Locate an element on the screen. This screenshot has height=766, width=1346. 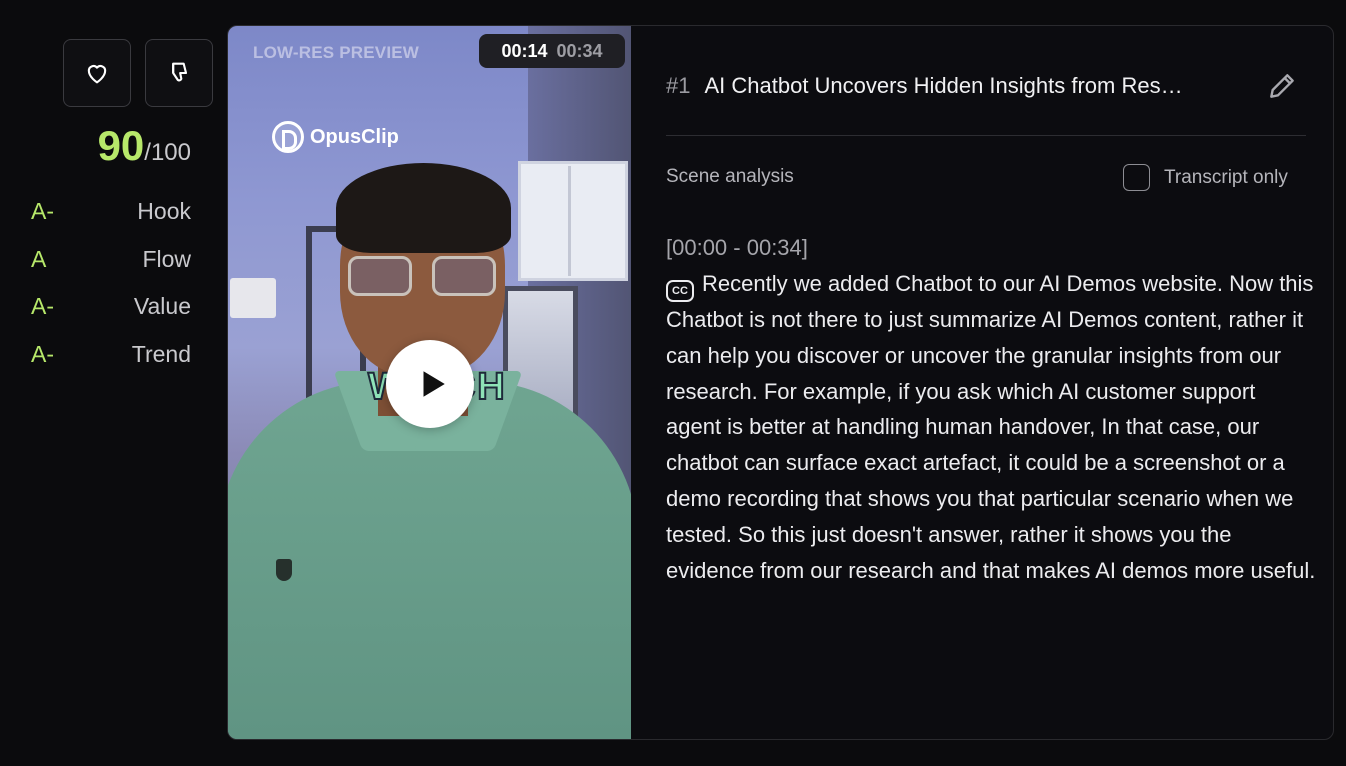
edit-title-button is located at coordinates (1282, 86).